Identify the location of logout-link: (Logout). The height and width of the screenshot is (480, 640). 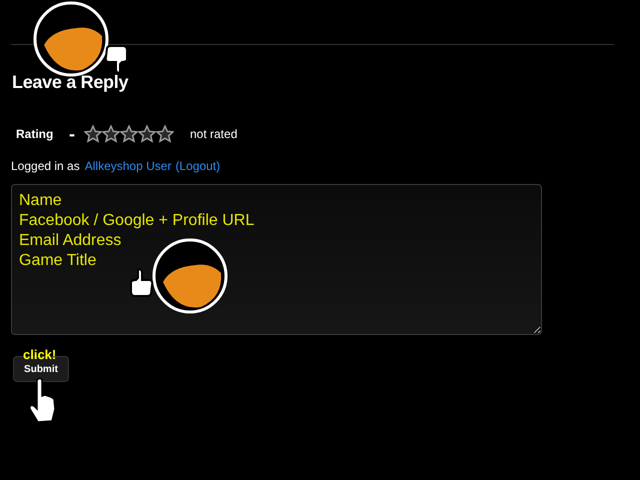
(197, 166).